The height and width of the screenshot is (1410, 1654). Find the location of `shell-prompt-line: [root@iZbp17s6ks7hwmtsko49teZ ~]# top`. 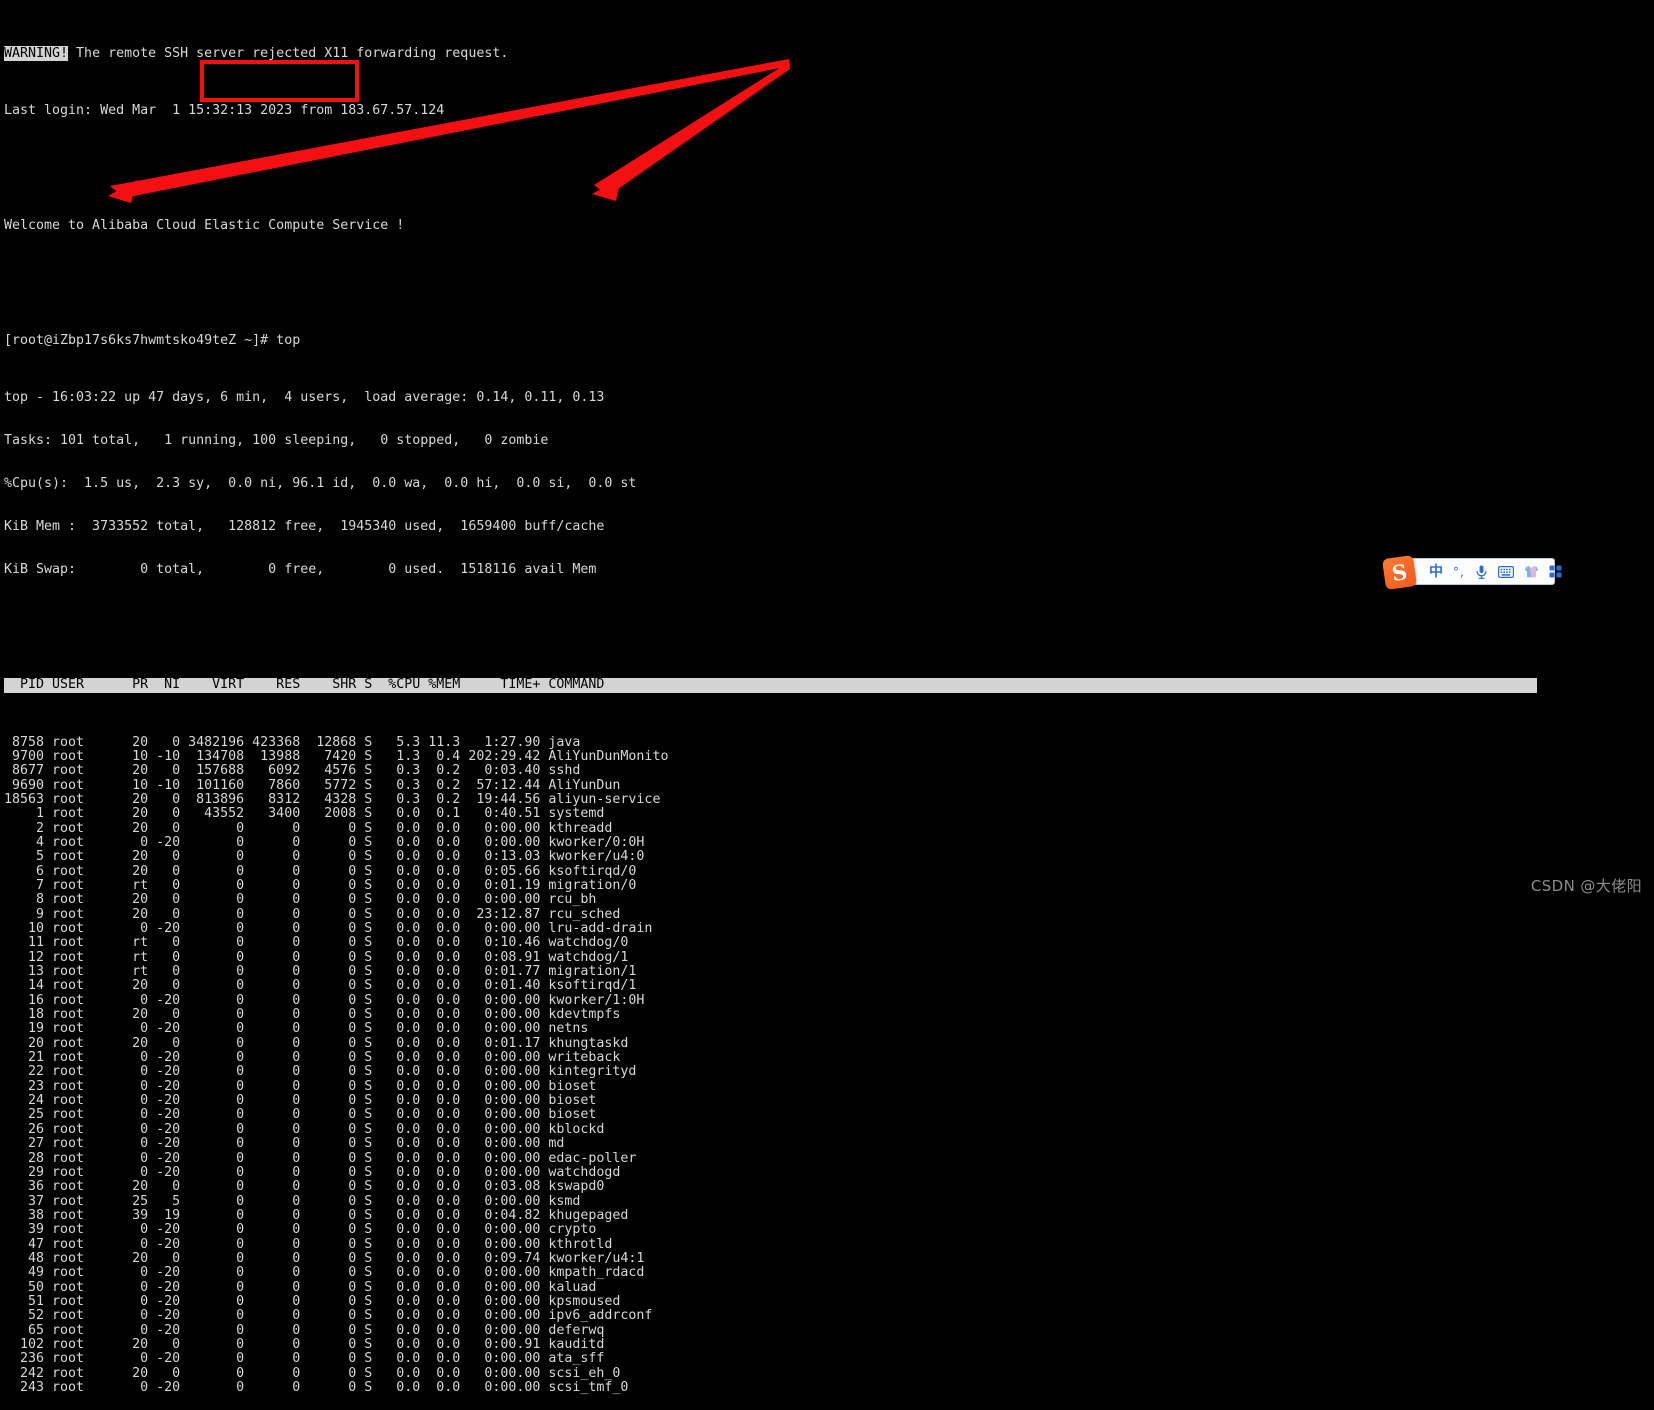

shell-prompt-line: [root@iZbp17s6ks7hwmtsko49teZ ~]# top is located at coordinates (829, 340).